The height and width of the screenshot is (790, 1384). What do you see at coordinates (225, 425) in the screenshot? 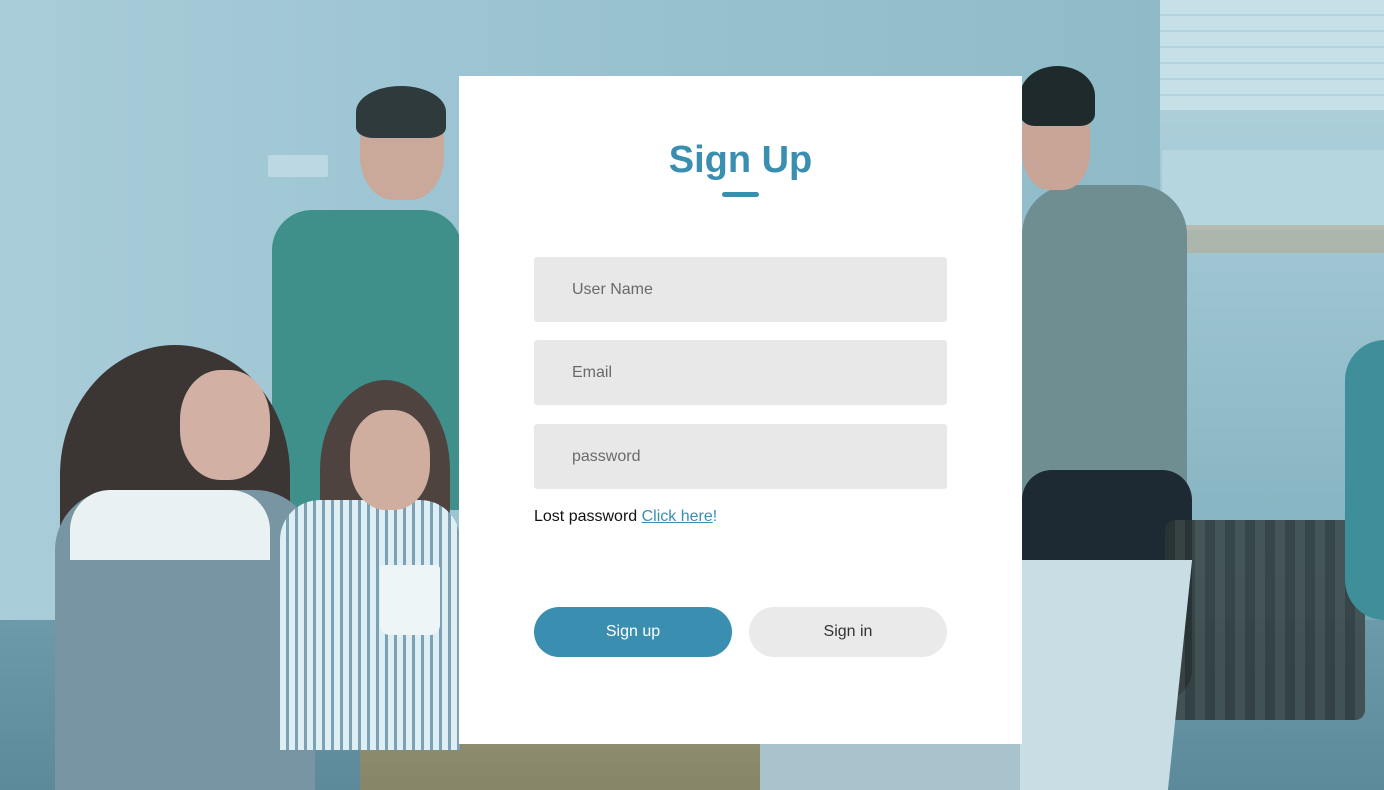
I see `background-person-seated-left-face` at bounding box center [225, 425].